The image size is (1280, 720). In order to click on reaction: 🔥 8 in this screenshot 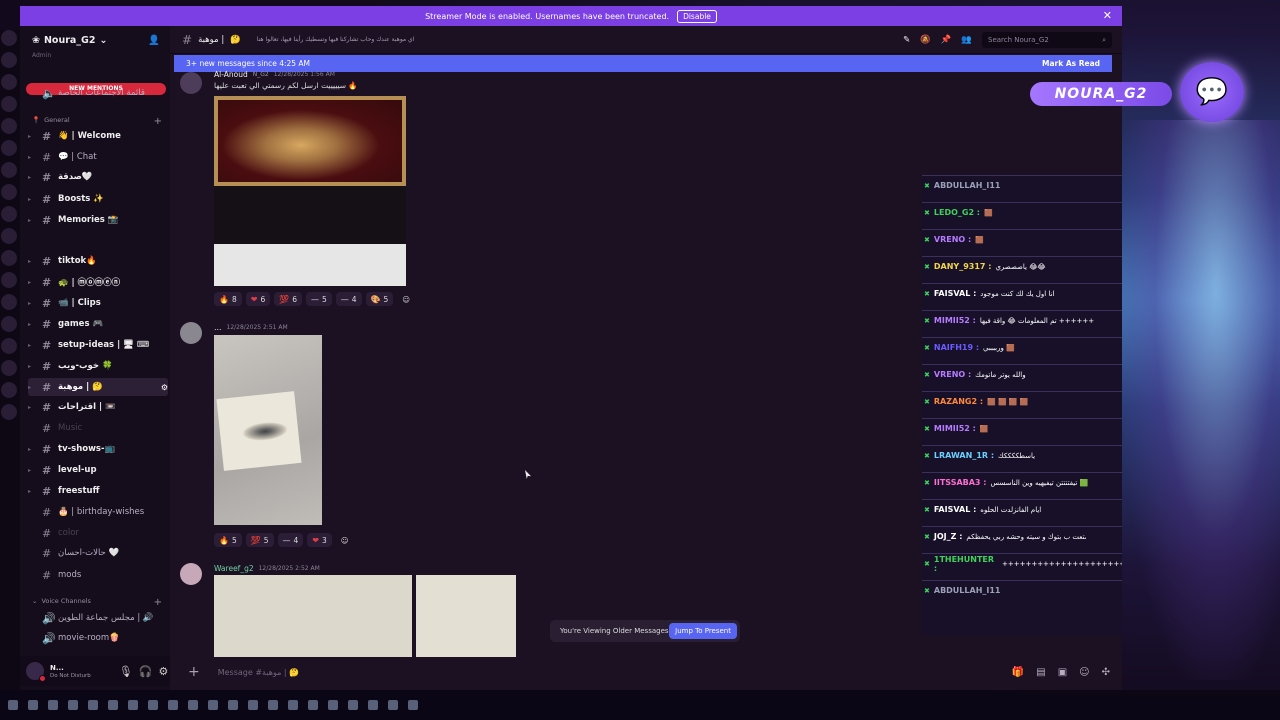, I will do `click(228, 299)`.